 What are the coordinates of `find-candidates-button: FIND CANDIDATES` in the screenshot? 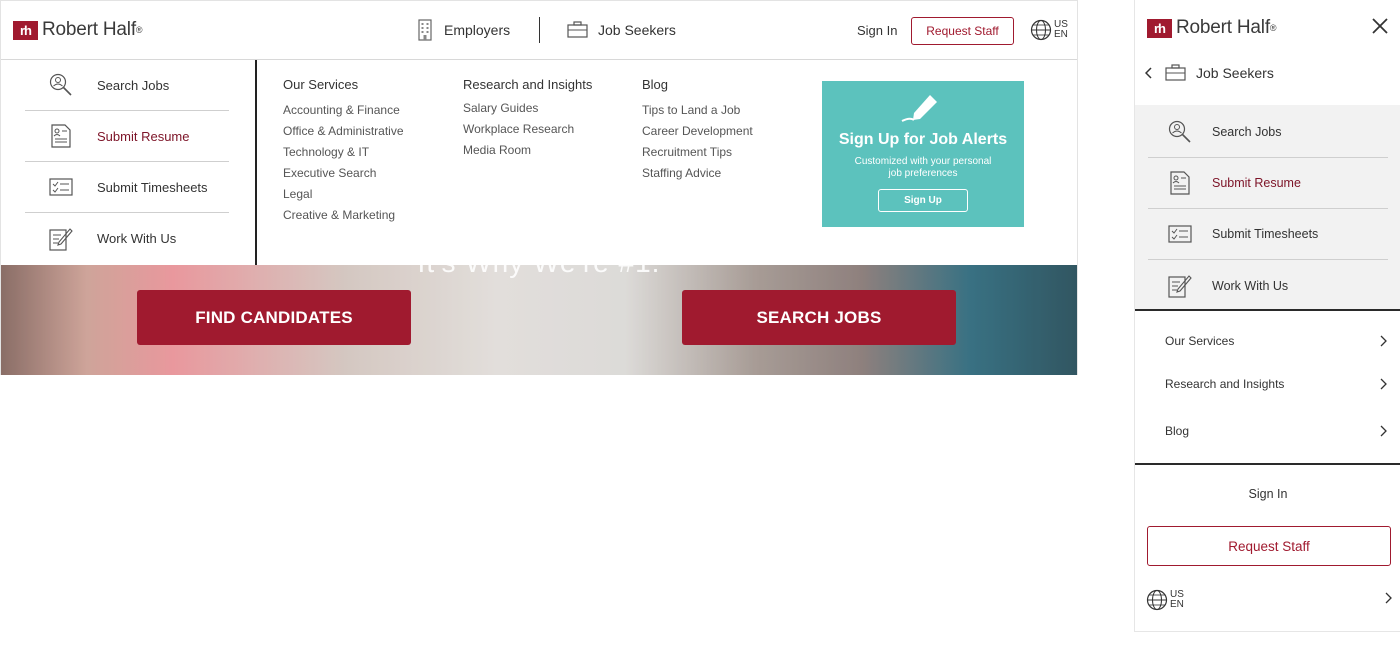 It's located at (274, 317).